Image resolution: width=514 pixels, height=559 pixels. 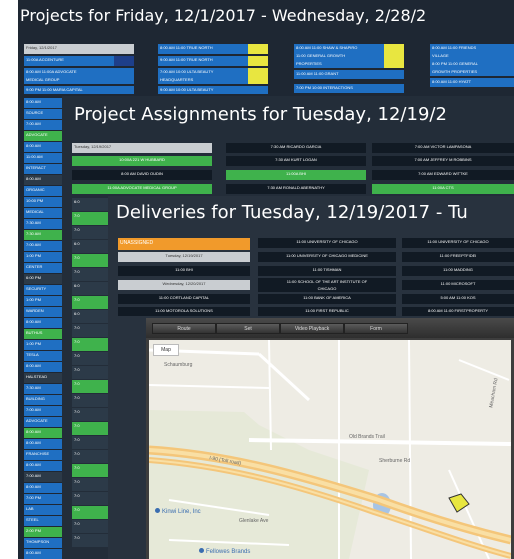 I want to click on project-cell: GROWTH PROPERTIES, so click(x=472, y=72).